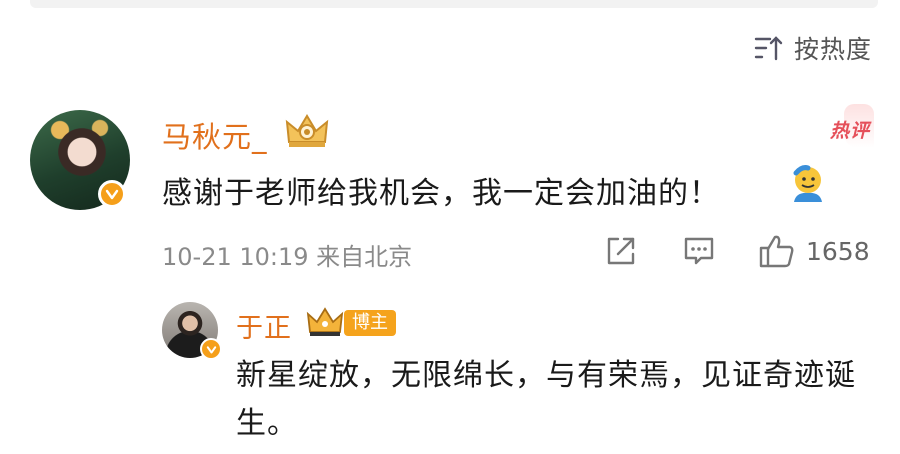 Image resolution: width=900 pixels, height=454 pixels. Describe the element at coordinates (832, 49) in the screenshot. I see `sort-label: 按热度` at that location.